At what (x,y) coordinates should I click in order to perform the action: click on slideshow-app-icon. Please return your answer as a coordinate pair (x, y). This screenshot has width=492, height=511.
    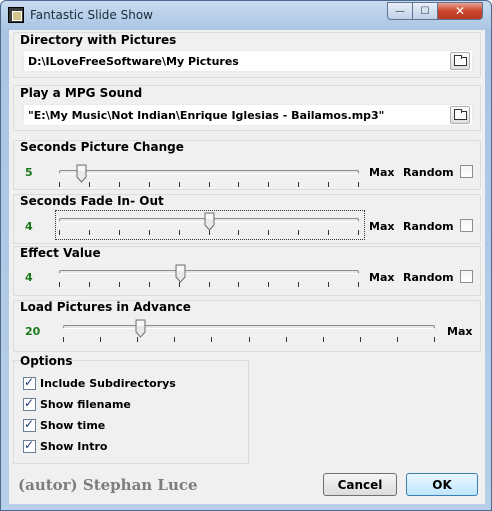
    Looking at the image, I should click on (16, 15).